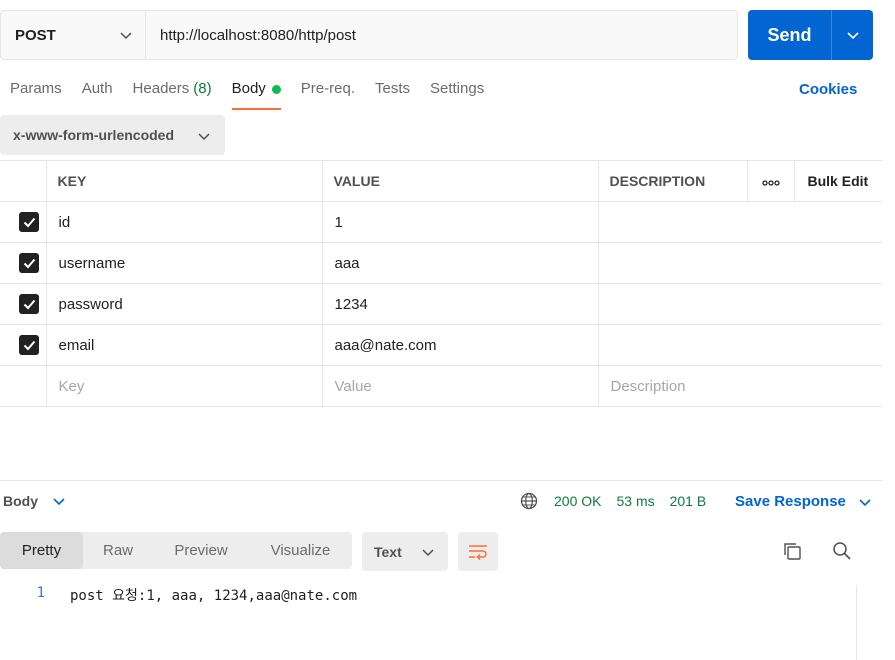 The image size is (895, 660). I want to click on tab-auth: Auth, so click(97, 95).